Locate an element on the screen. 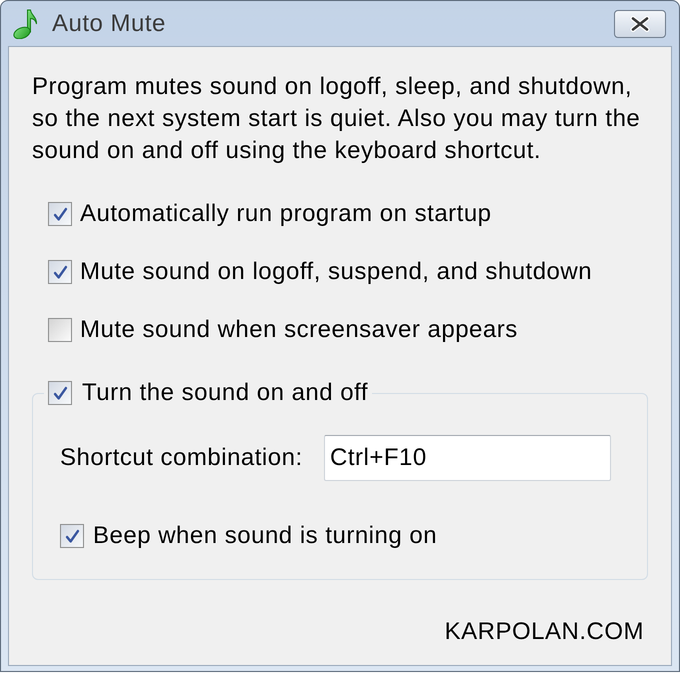 Image resolution: width=680 pixels, height=674 pixels. close-icon is located at coordinates (640, 24).